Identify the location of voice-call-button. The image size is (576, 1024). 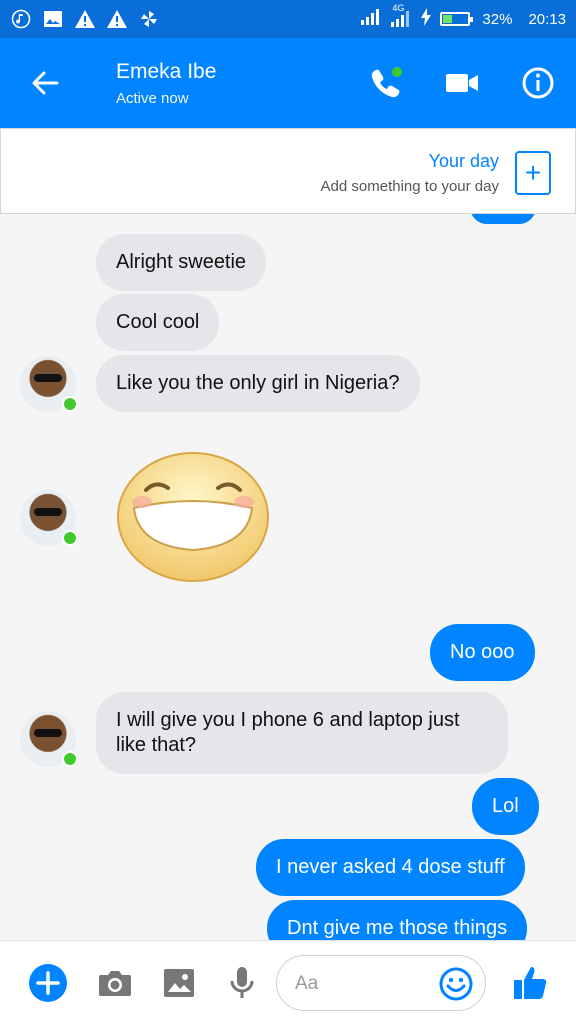
(386, 83).